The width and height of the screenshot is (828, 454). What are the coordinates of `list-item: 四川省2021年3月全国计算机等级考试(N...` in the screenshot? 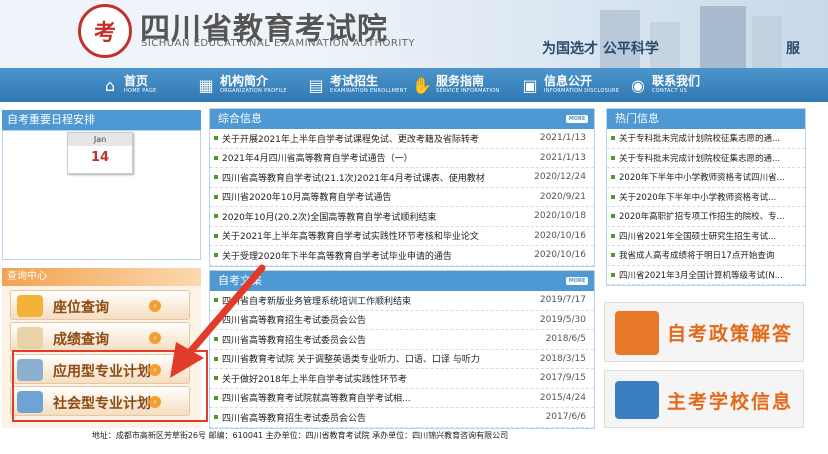 It's located at (706, 275).